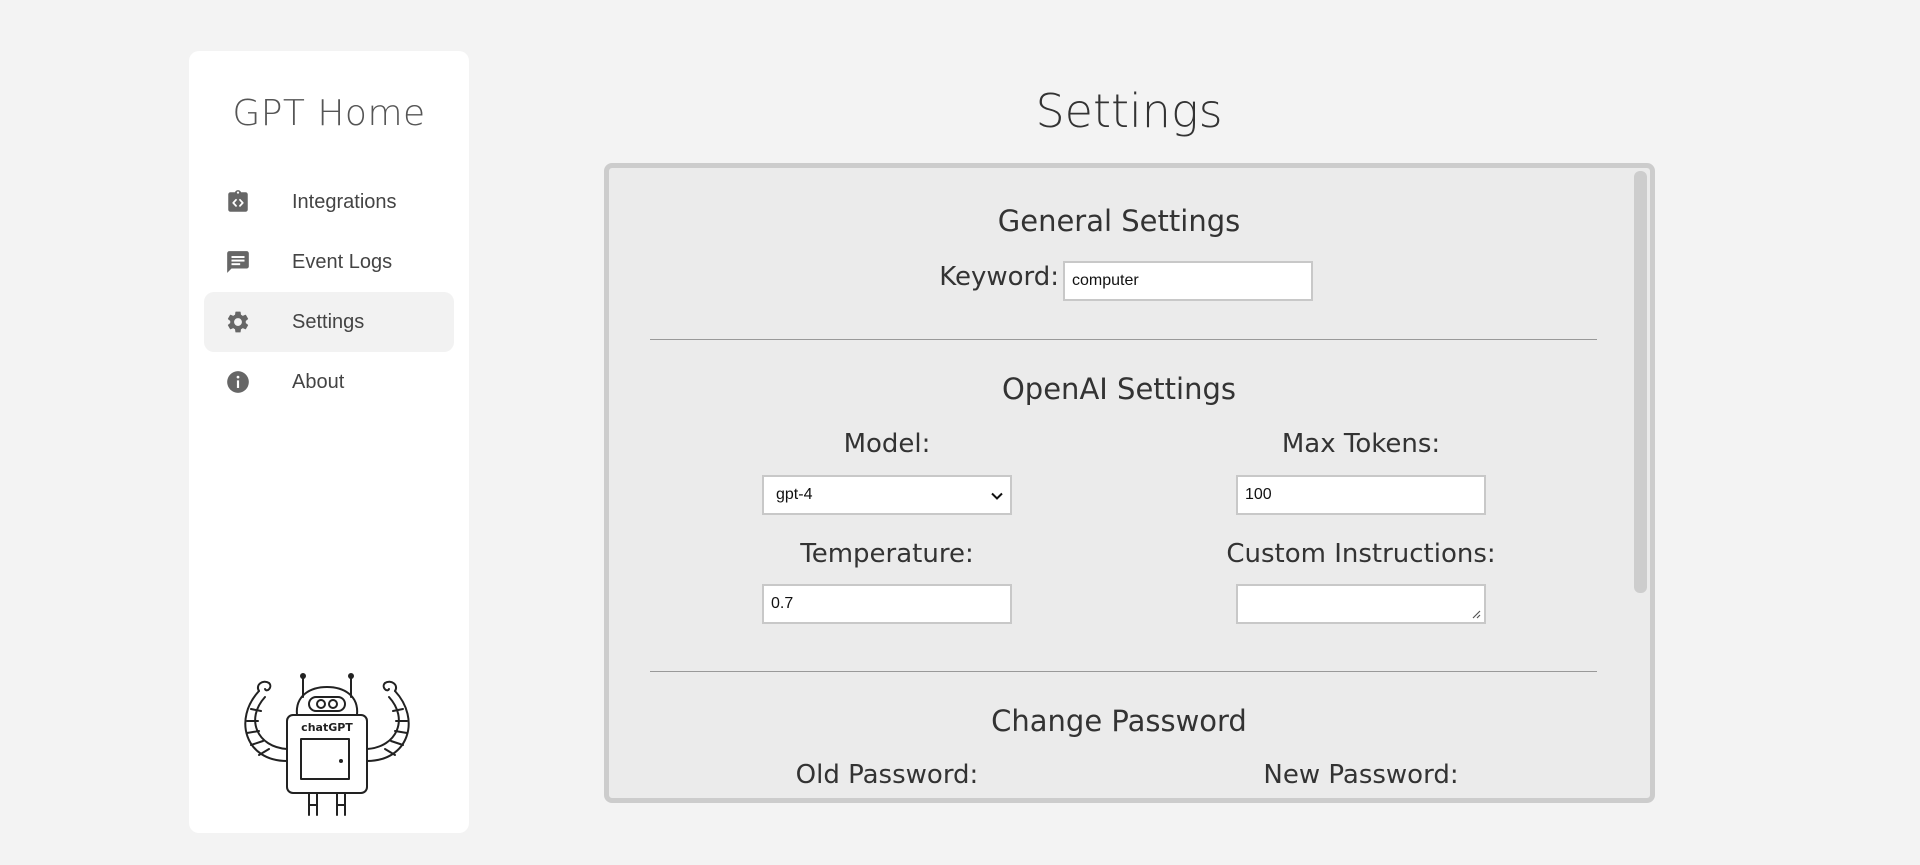 The image size is (1920, 865). Describe the element at coordinates (1119, 721) in the screenshot. I see `change-password-title: Change Password` at that location.